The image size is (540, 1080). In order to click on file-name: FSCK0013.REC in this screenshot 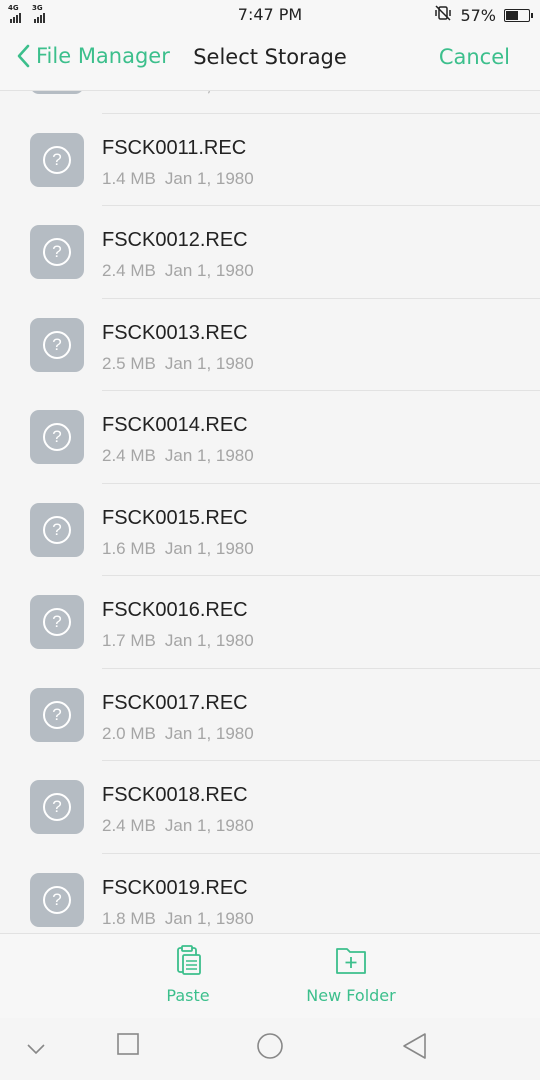, I will do `click(175, 332)`.